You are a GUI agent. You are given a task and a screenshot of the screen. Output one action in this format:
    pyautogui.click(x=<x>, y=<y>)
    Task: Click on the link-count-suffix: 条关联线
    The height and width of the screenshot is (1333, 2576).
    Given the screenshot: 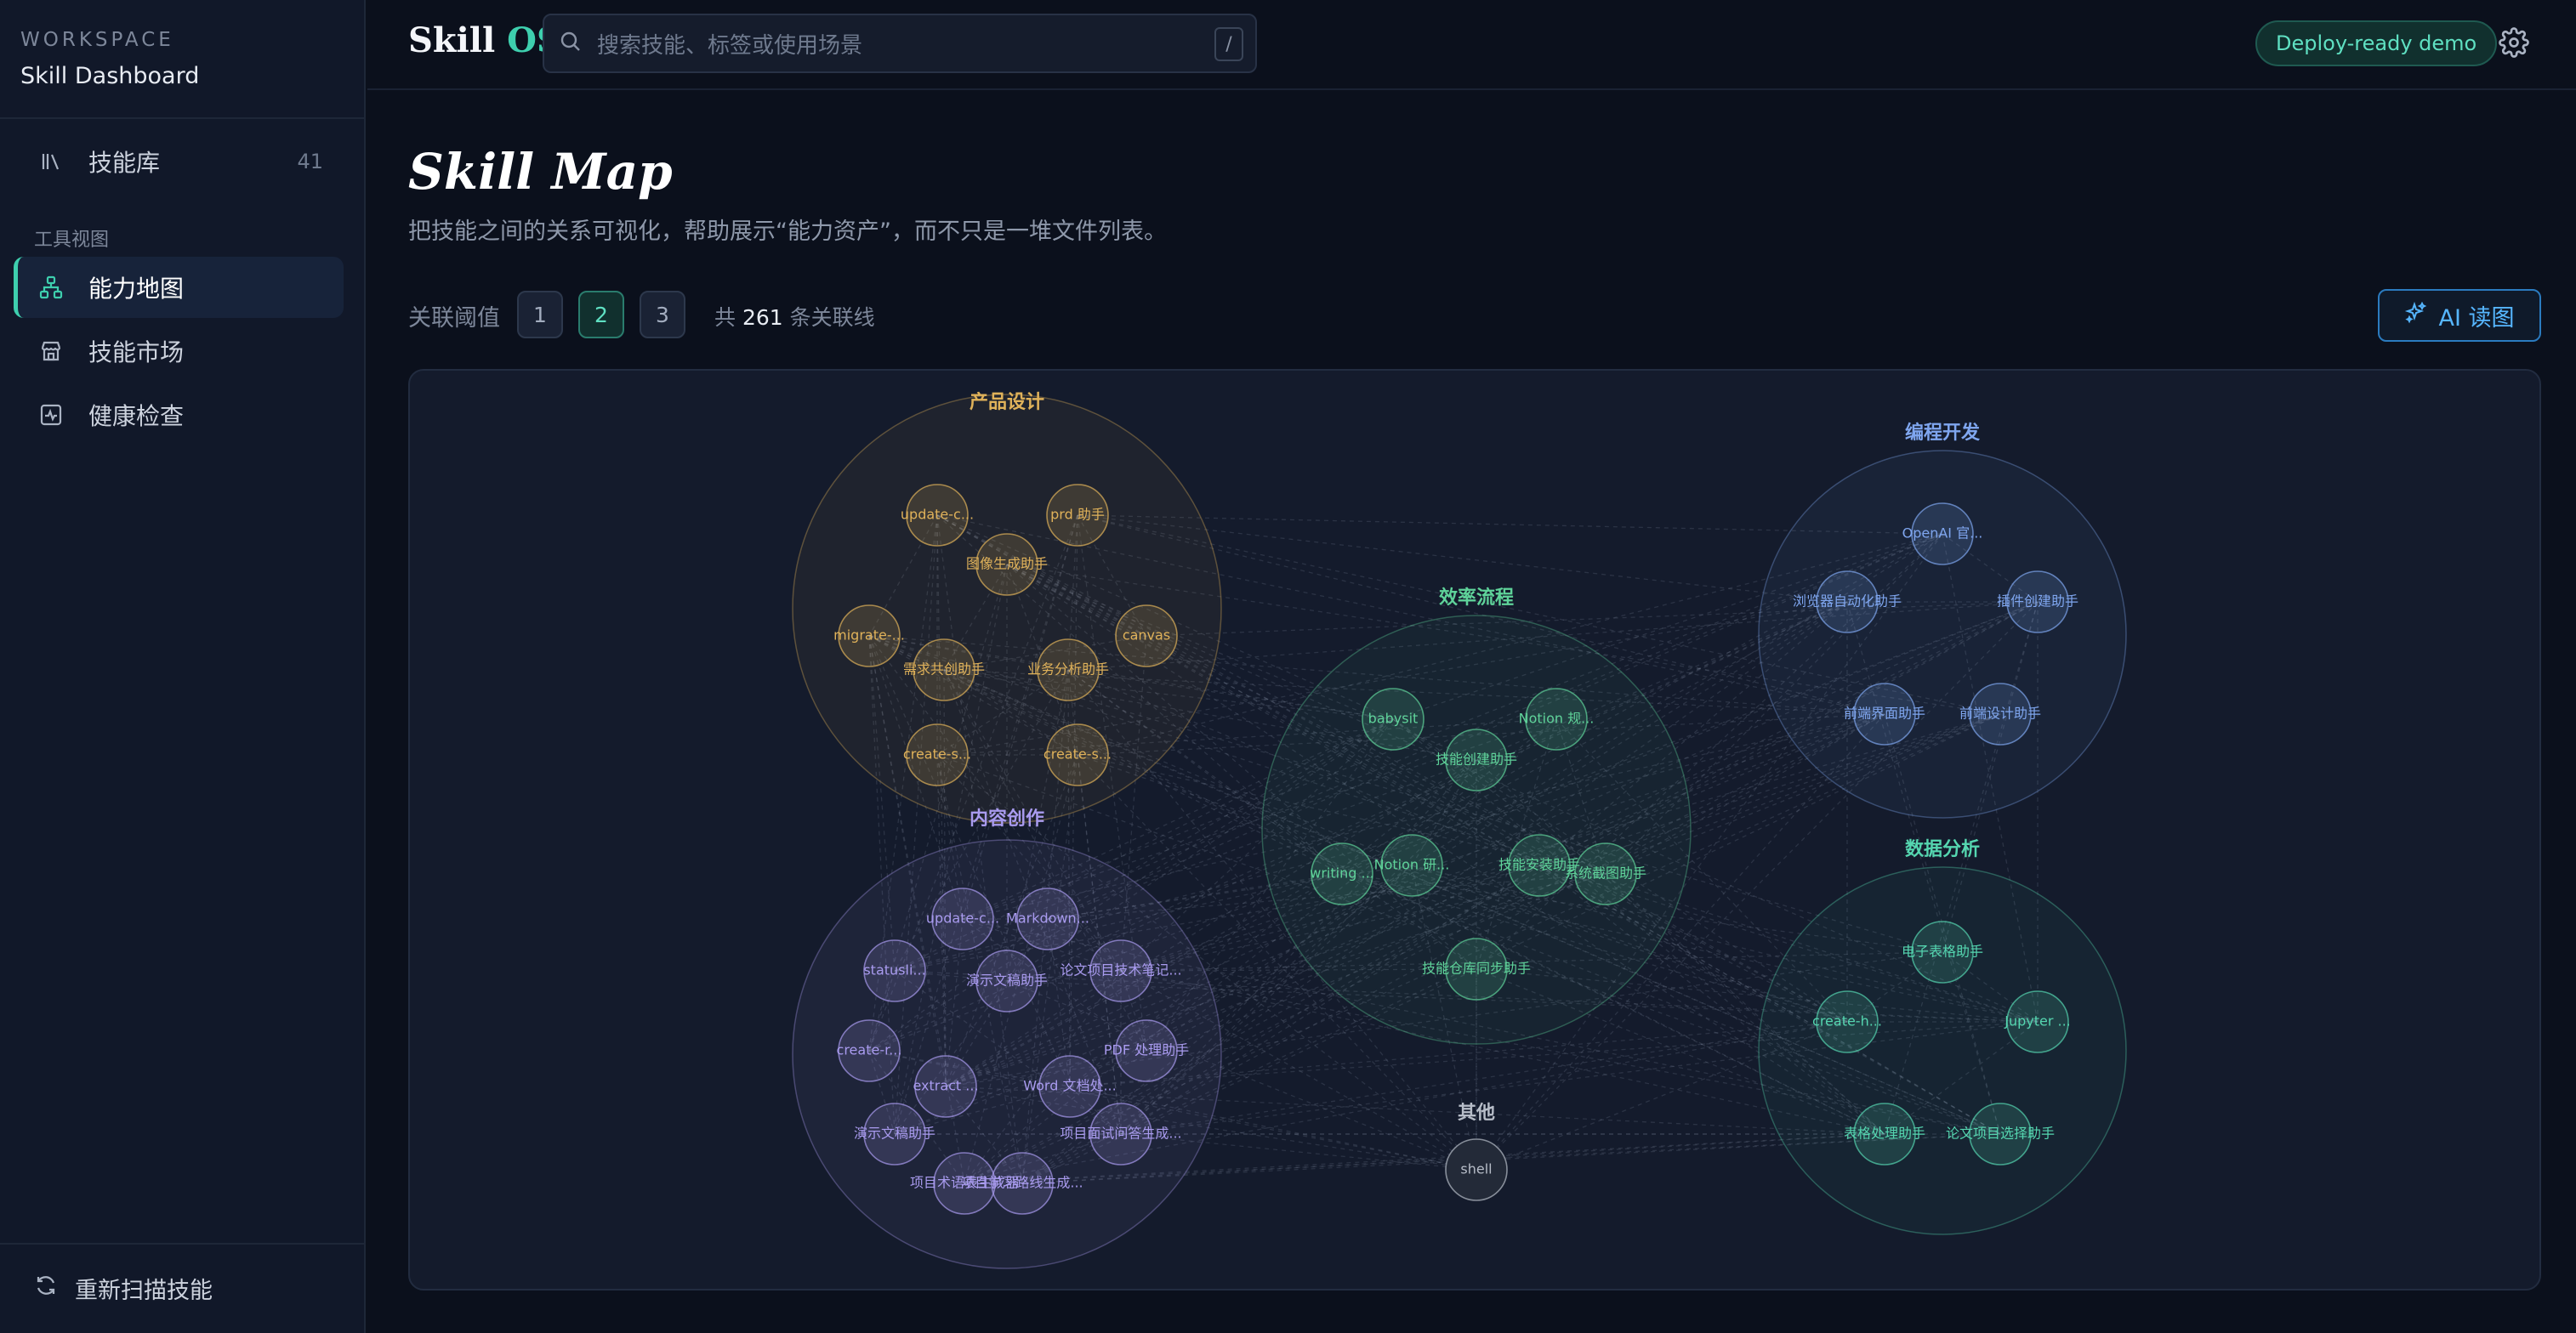 What is the action you would take?
    pyautogui.click(x=832, y=317)
    